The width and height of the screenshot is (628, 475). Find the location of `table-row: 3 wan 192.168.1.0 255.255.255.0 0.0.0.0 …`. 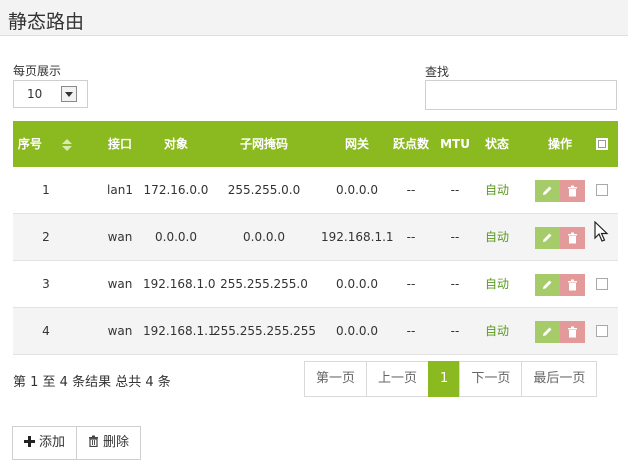

table-row: 3 wan 192.168.1.0 255.255.255.0 0.0.0.0 … is located at coordinates (315, 284).